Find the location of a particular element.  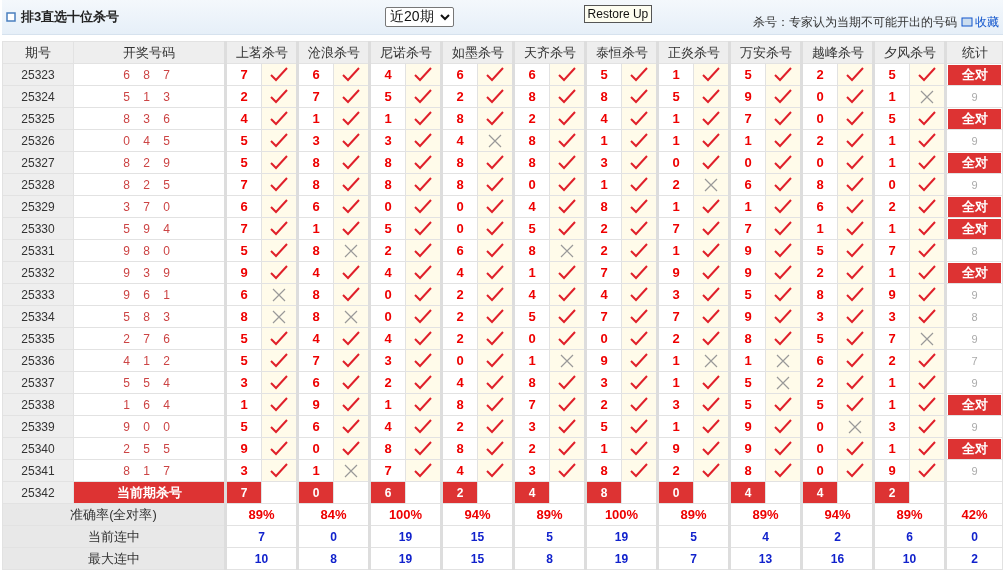

accuracy-value: 84% is located at coordinates (333, 514).